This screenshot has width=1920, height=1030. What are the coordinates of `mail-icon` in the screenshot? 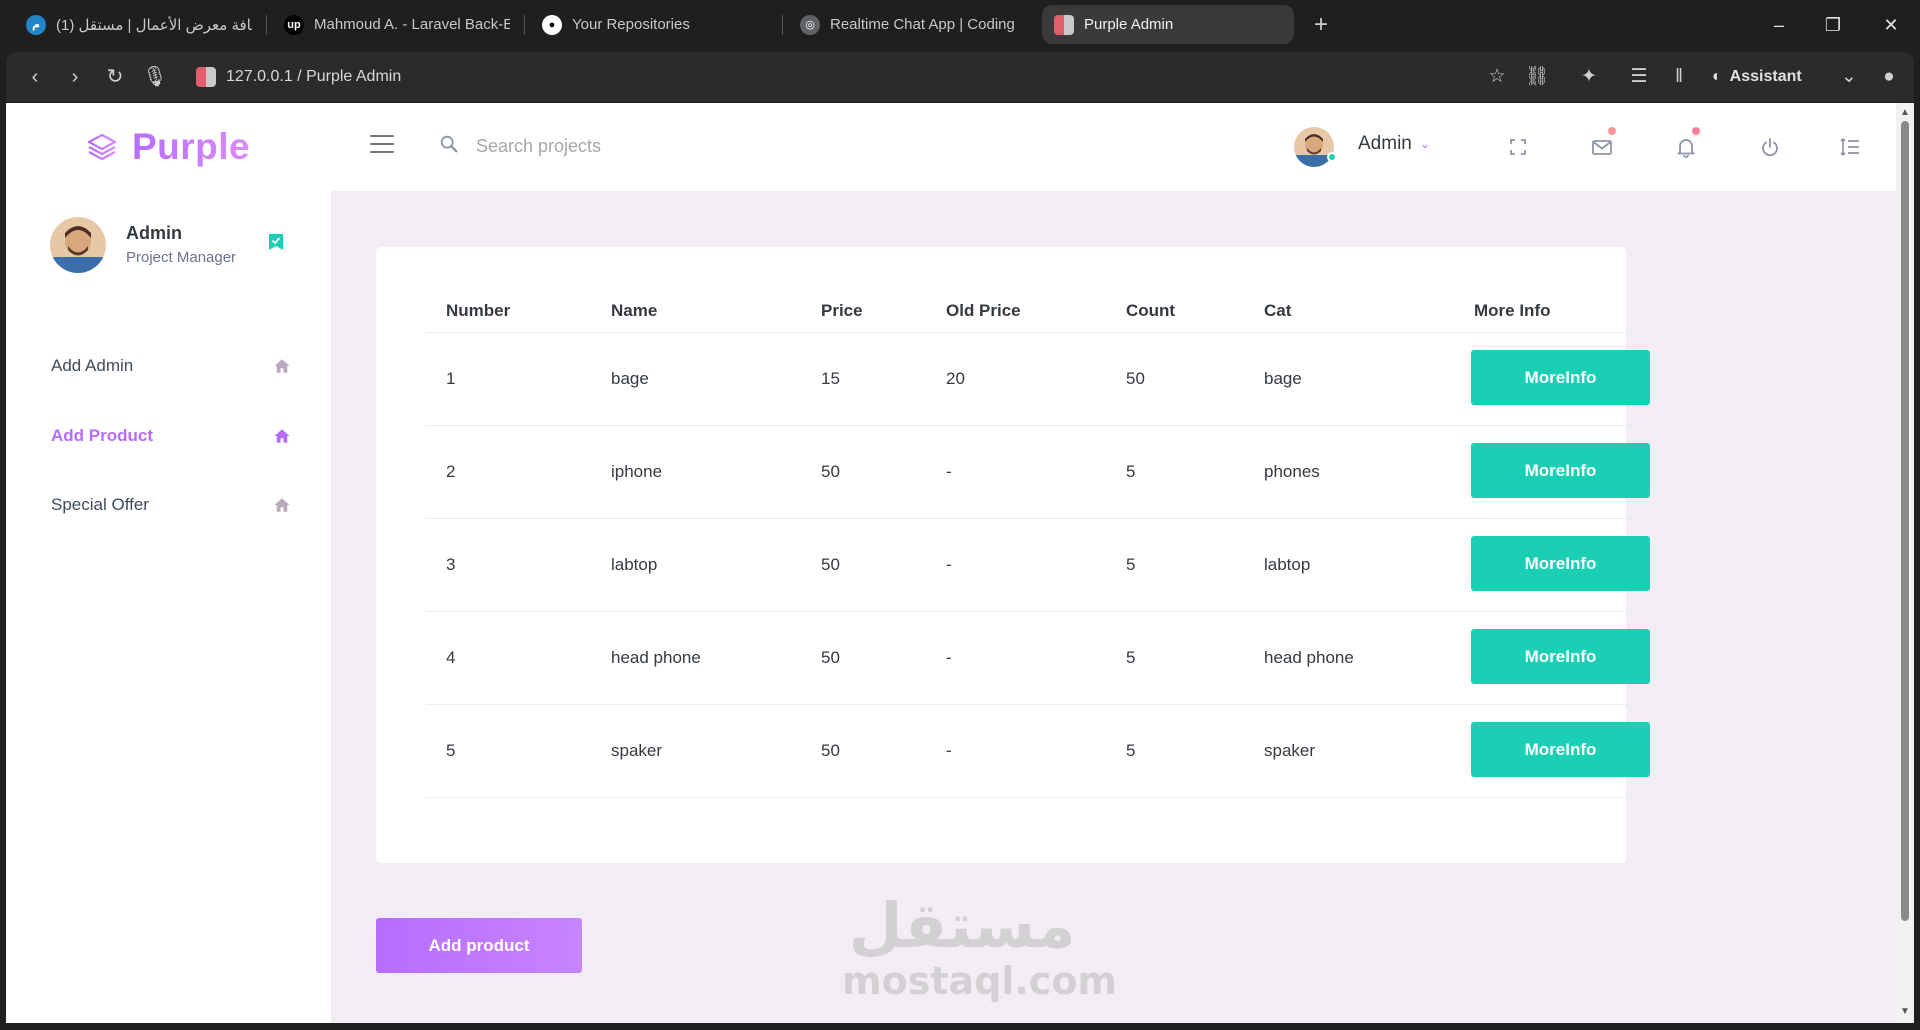 It's located at (1602, 147).